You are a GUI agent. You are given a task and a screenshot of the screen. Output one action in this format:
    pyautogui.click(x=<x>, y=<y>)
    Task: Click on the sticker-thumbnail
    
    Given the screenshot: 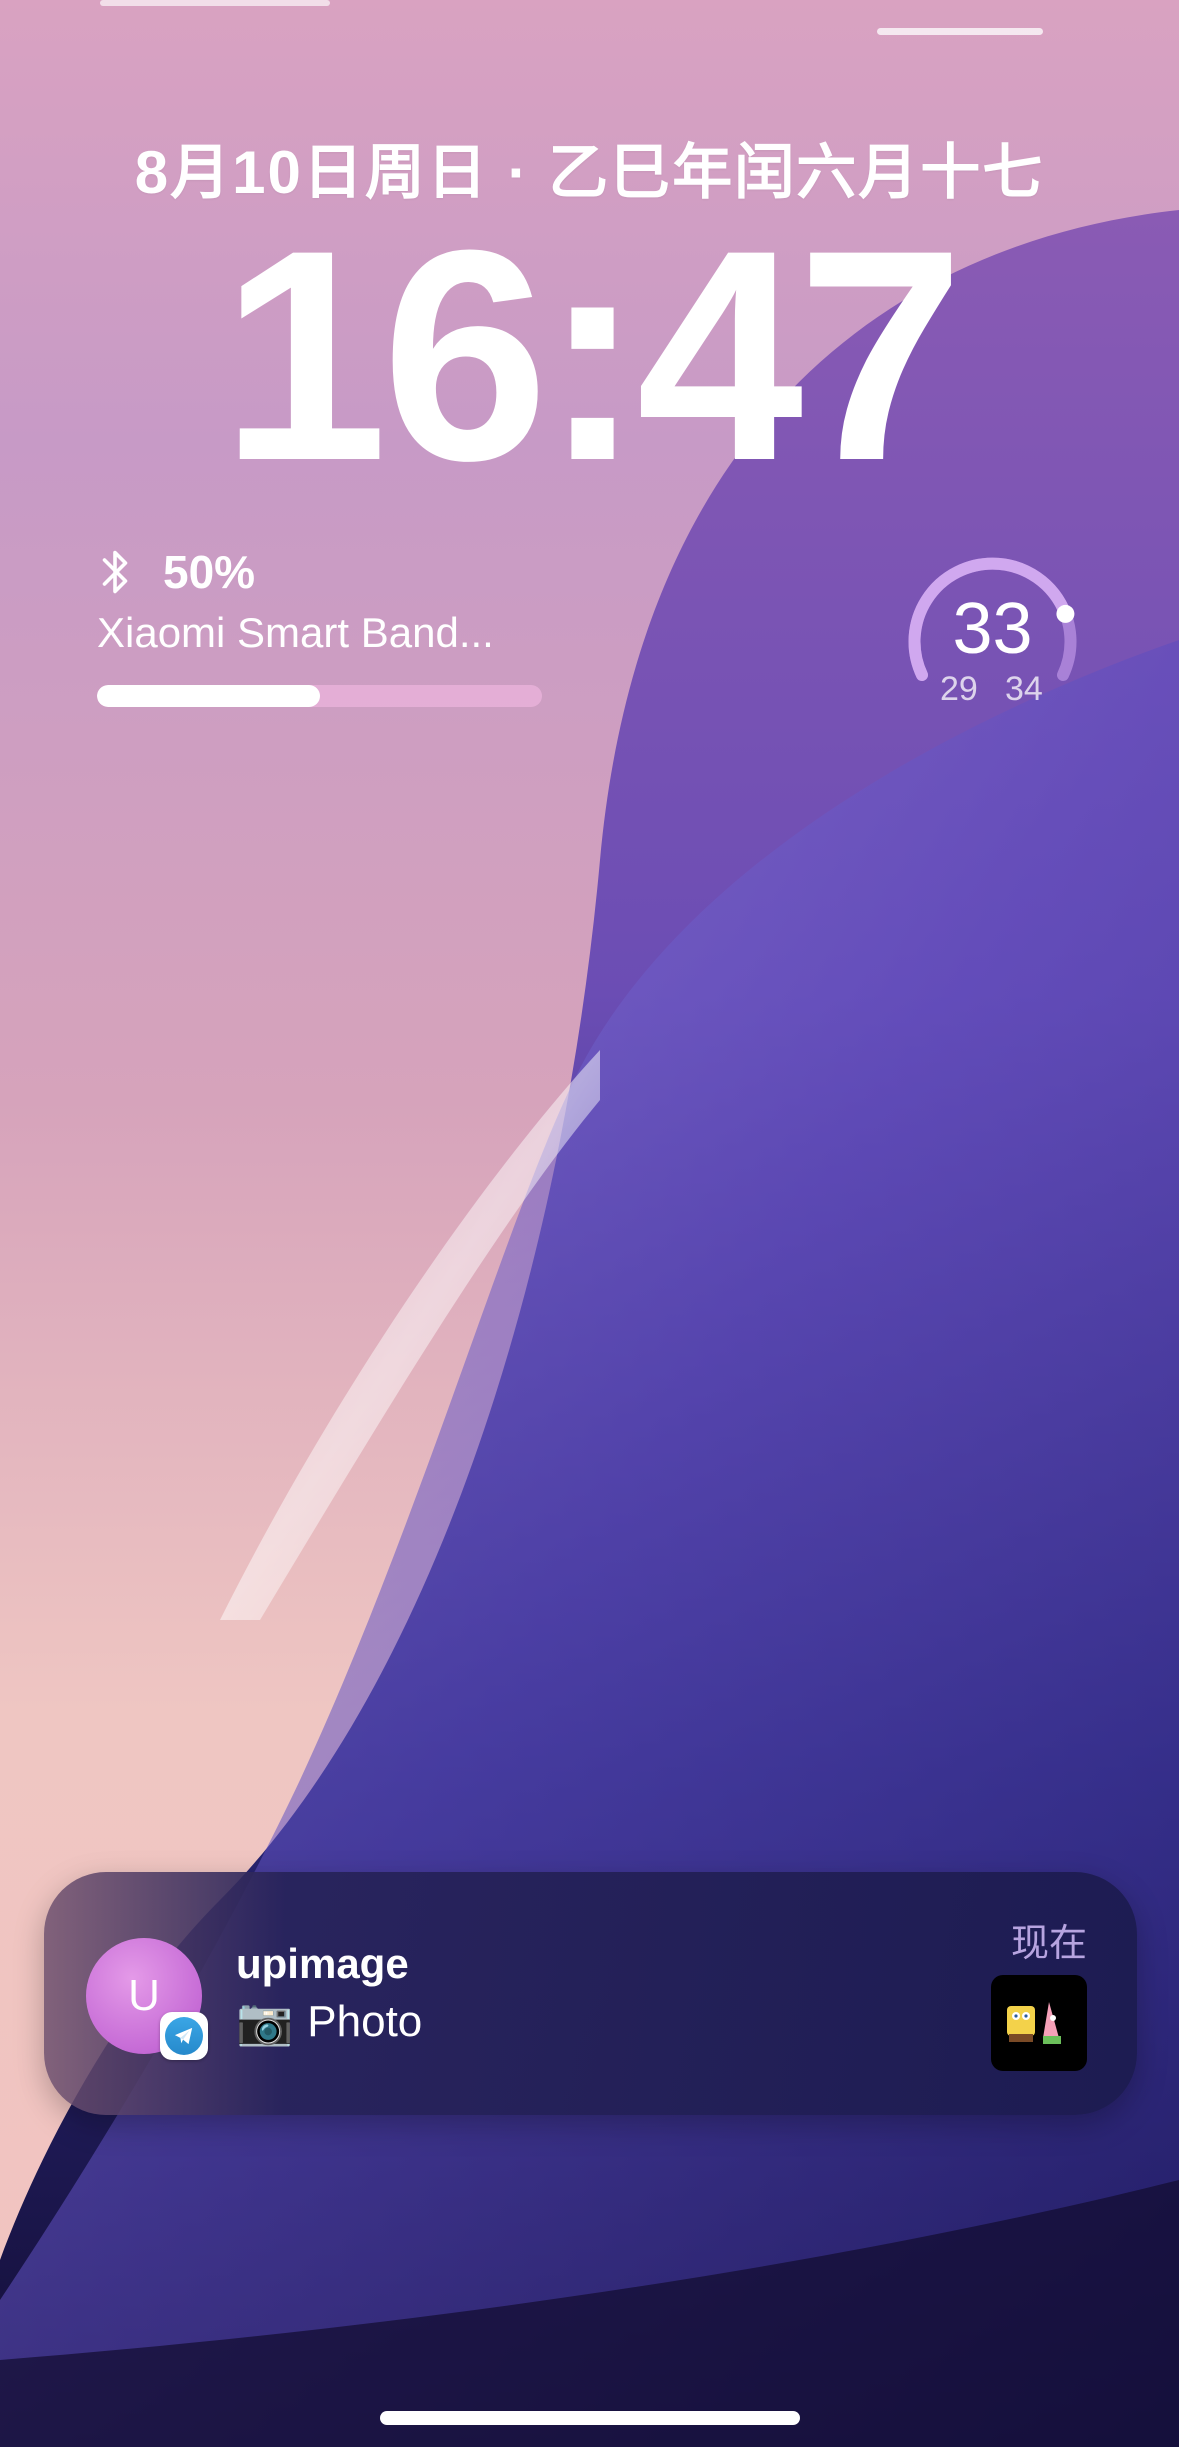 What is the action you would take?
    pyautogui.click(x=1039, y=2023)
    